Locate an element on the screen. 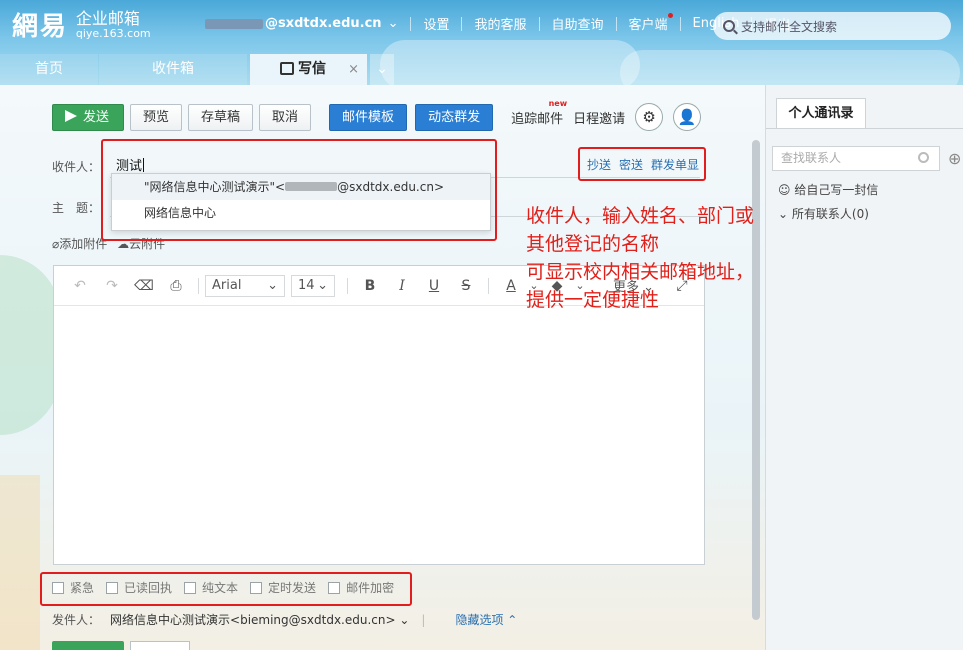  annotation-note: 收件人，输入姓名、部门或其他登记的名称 可显示校内相关邮箱地址，提供一定便捷性 is located at coordinates (640, 258).